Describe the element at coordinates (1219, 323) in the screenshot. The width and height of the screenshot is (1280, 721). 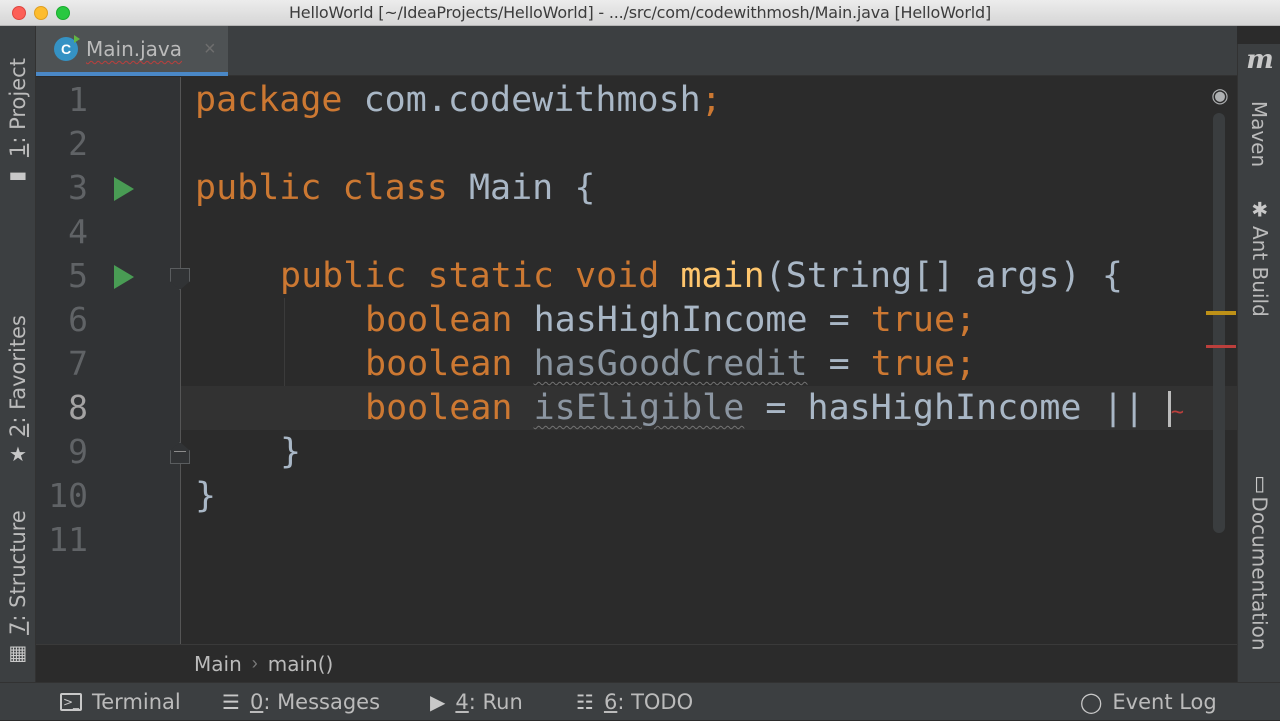
I see `vertical-scrollbar` at that location.